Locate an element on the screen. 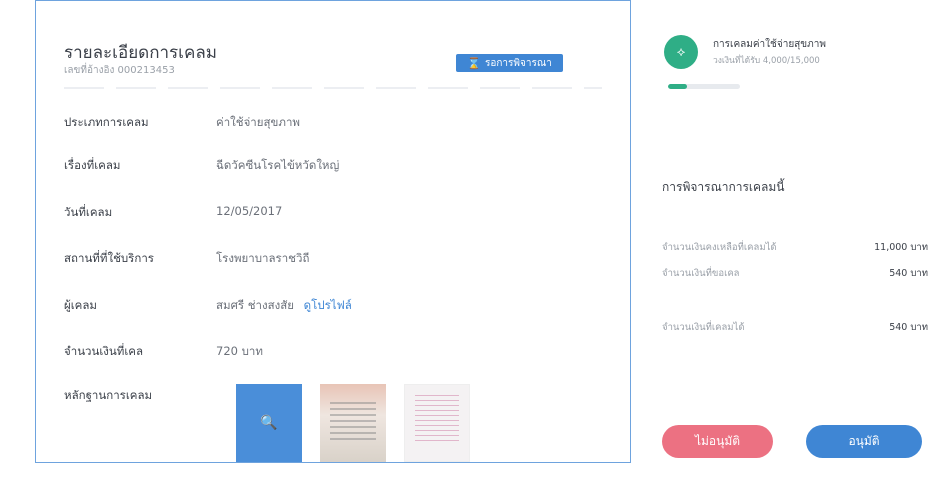  evidence-gallery: 🔍 is located at coordinates (353, 423).